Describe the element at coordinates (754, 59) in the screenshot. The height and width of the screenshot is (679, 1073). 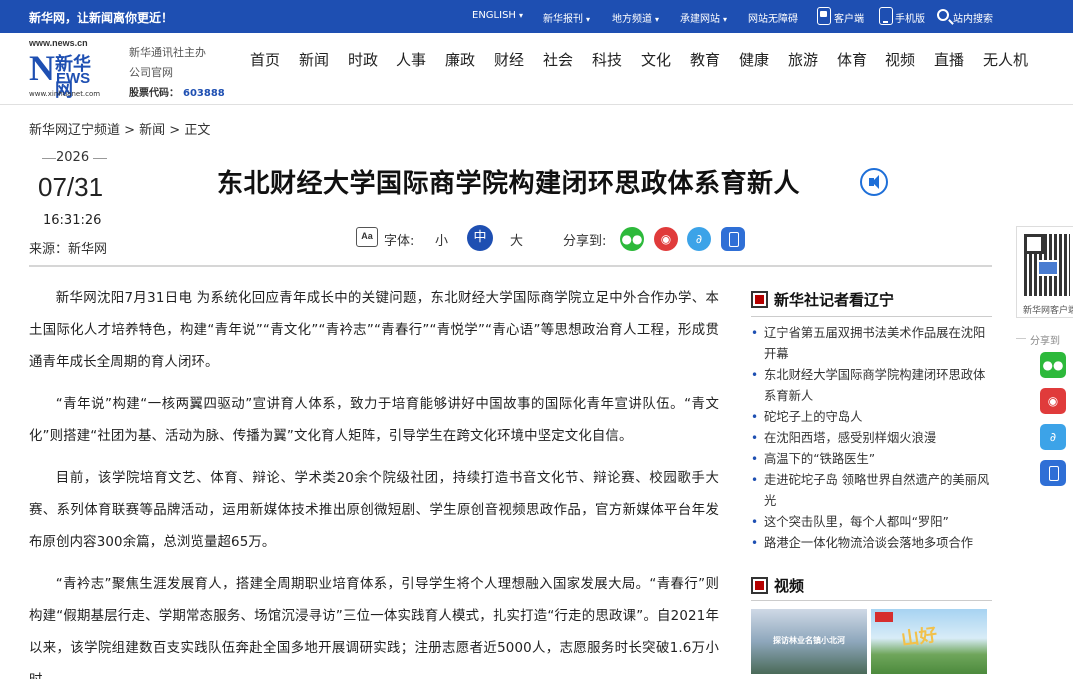
I see `nav-item-health: 健康` at that location.